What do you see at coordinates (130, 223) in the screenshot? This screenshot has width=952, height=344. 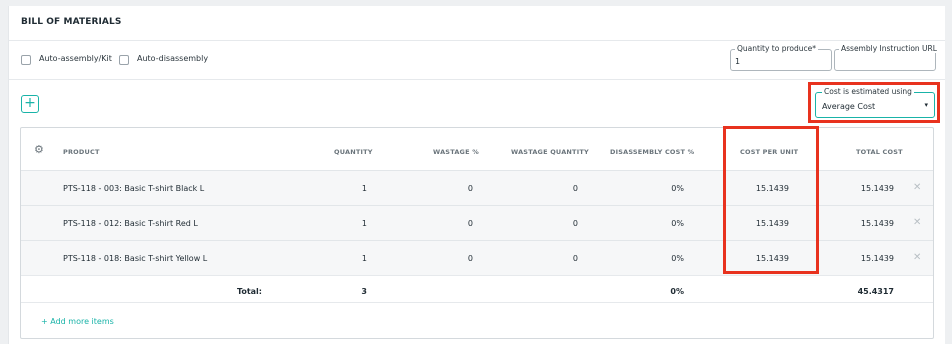 I see `cell-product: PTS-118 - 012: Basic T-shirt Red L` at bounding box center [130, 223].